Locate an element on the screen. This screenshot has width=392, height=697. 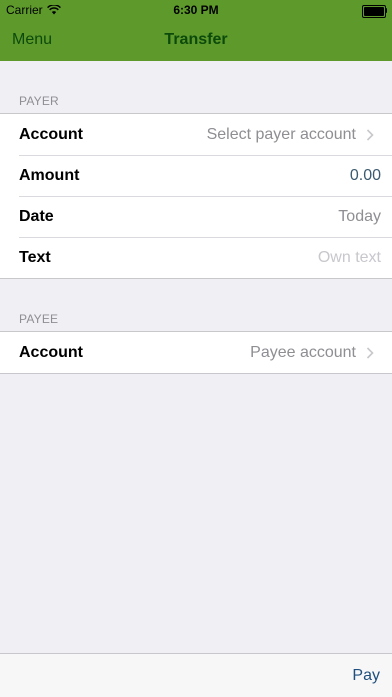
nav-bar: Menu Transfer is located at coordinates (196, 40).